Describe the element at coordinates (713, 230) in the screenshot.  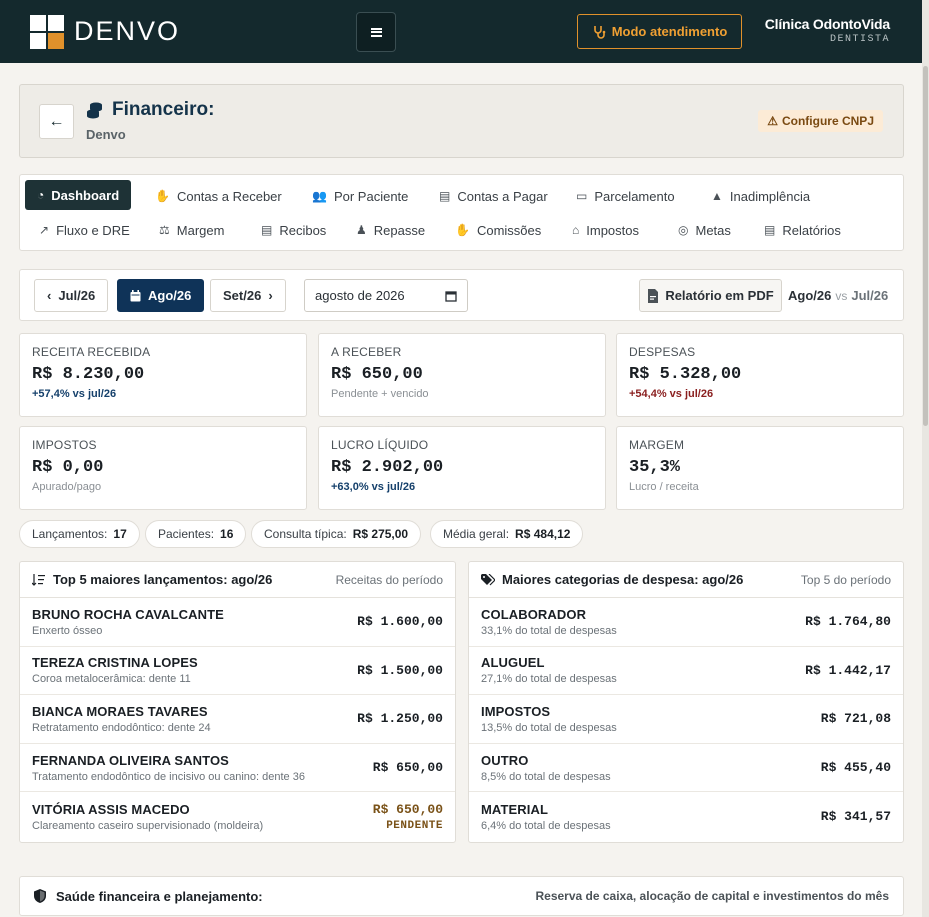
I see `tab-label: Metas` at that location.